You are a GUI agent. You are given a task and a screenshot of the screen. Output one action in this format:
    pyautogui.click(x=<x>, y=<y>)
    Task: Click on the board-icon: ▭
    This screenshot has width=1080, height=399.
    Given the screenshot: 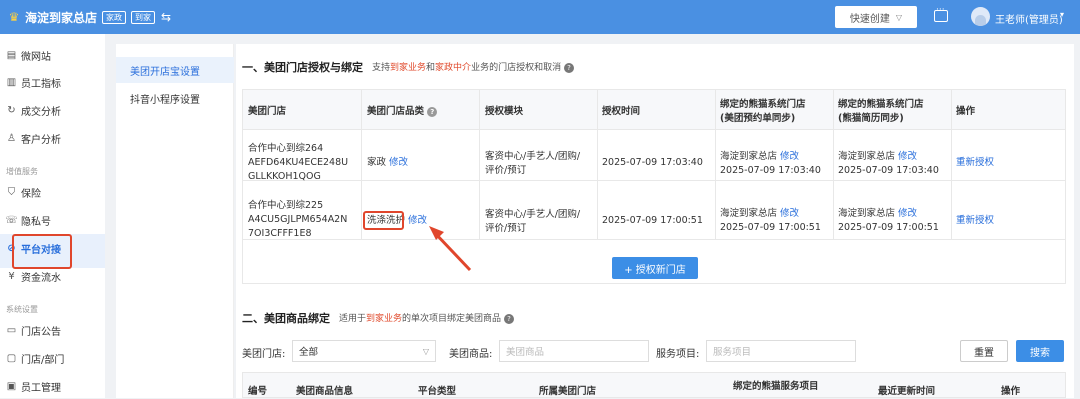 What is the action you would take?
    pyautogui.click(x=11, y=330)
    